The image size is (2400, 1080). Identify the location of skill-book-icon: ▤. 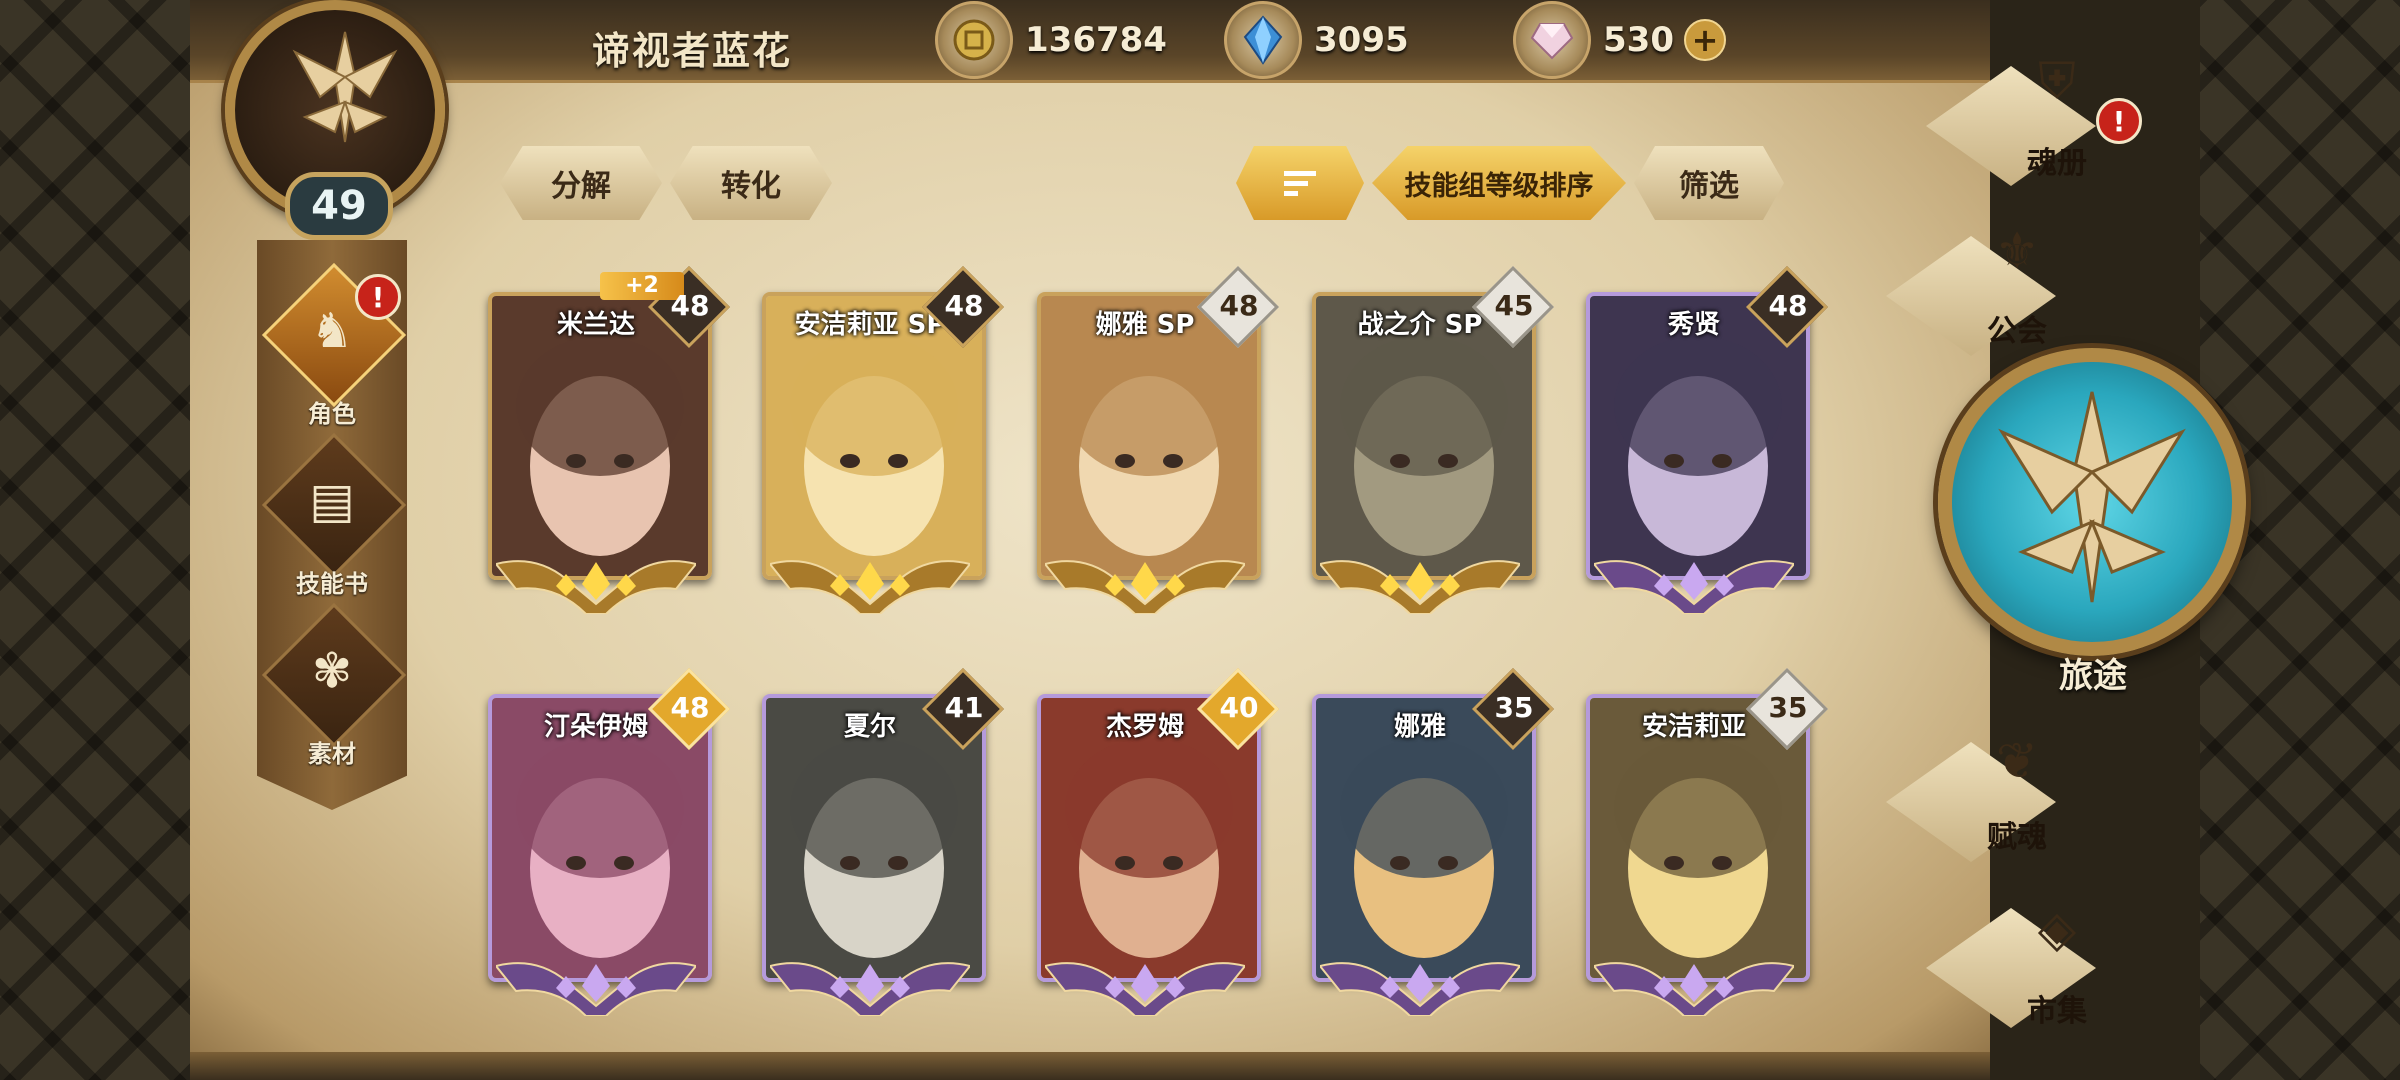
(332, 501).